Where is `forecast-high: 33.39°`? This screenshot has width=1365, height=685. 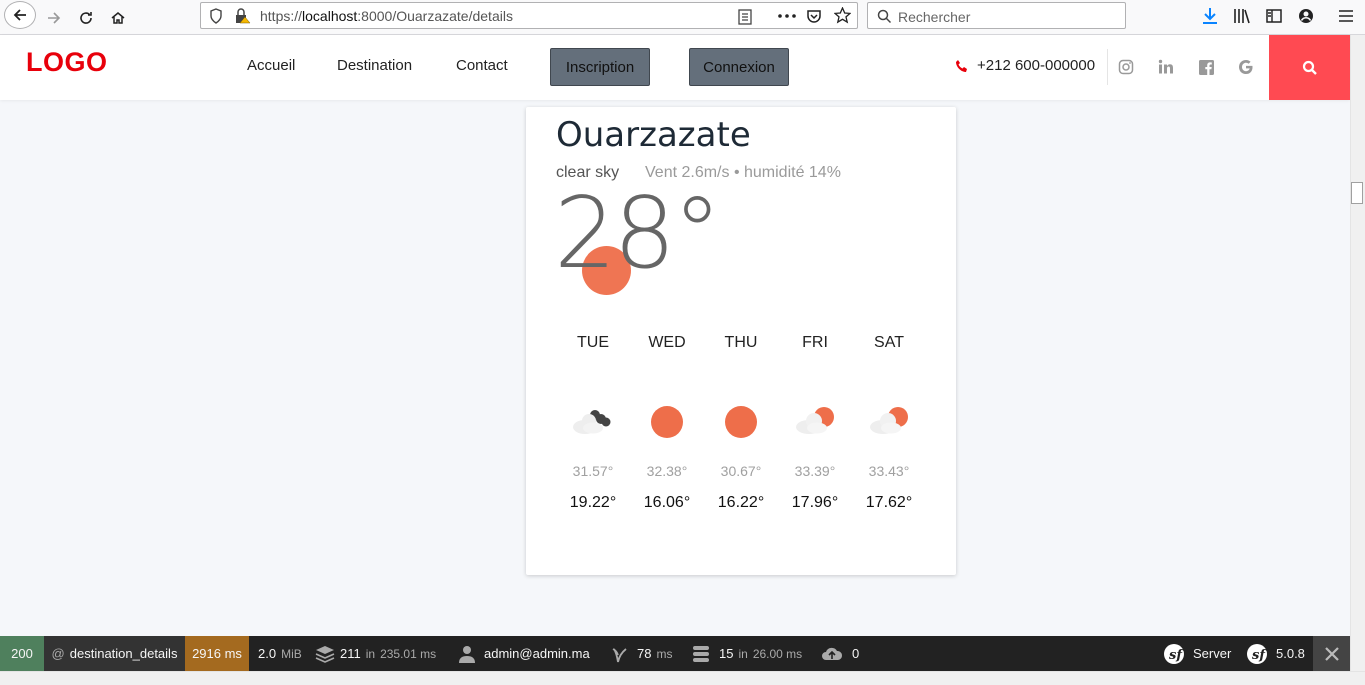
forecast-high: 33.39° is located at coordinates (815, 471).